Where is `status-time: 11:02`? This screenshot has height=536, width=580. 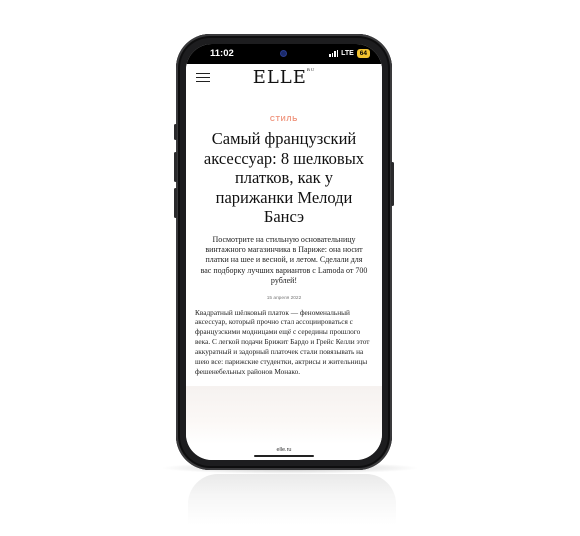
status-time: 11:02 is located at coordinates (222, 53).